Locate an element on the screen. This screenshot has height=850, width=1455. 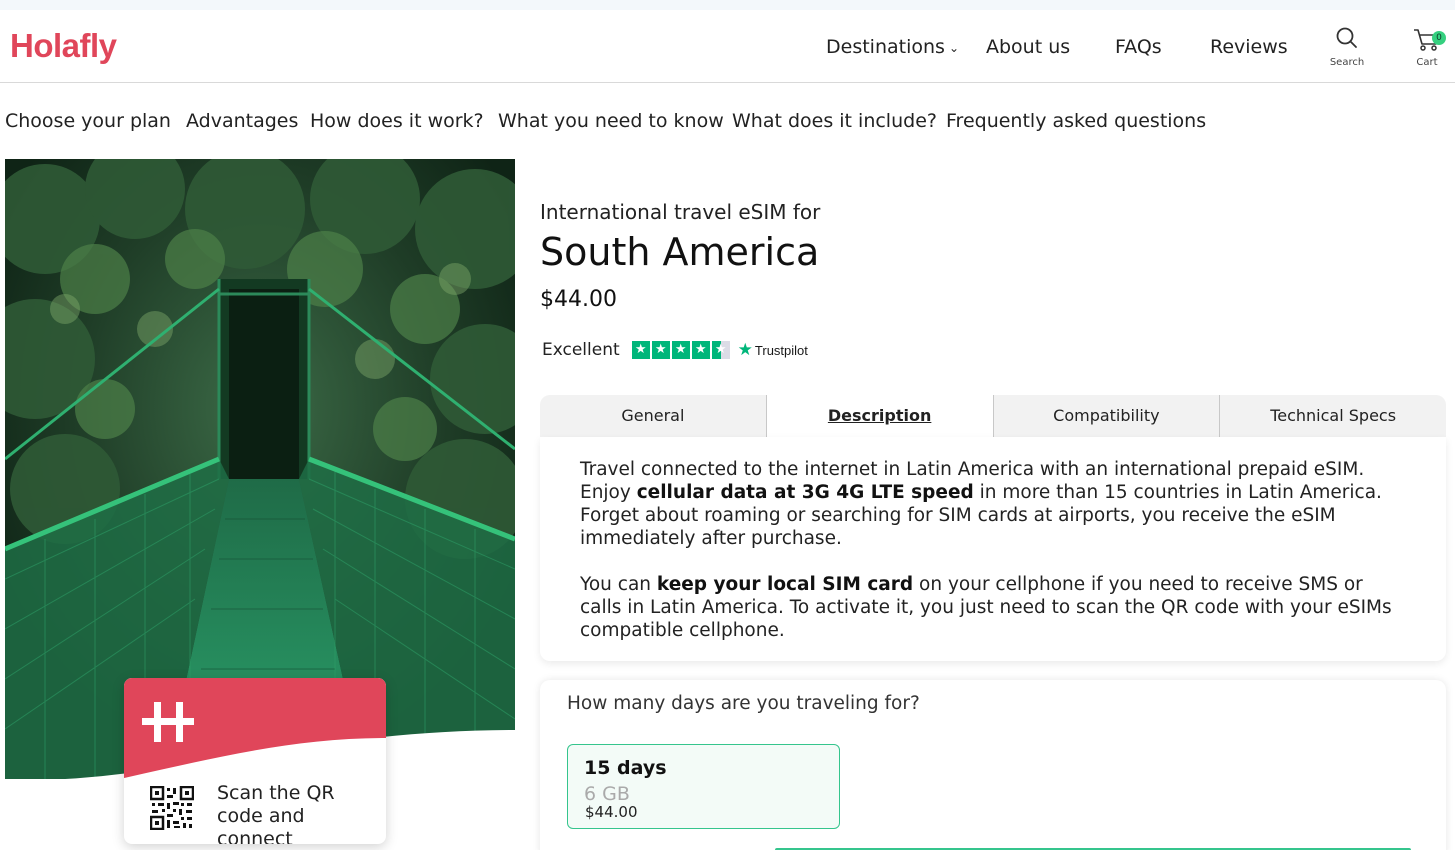
cart-caption: Cart is located at coordinates (1427, 62).